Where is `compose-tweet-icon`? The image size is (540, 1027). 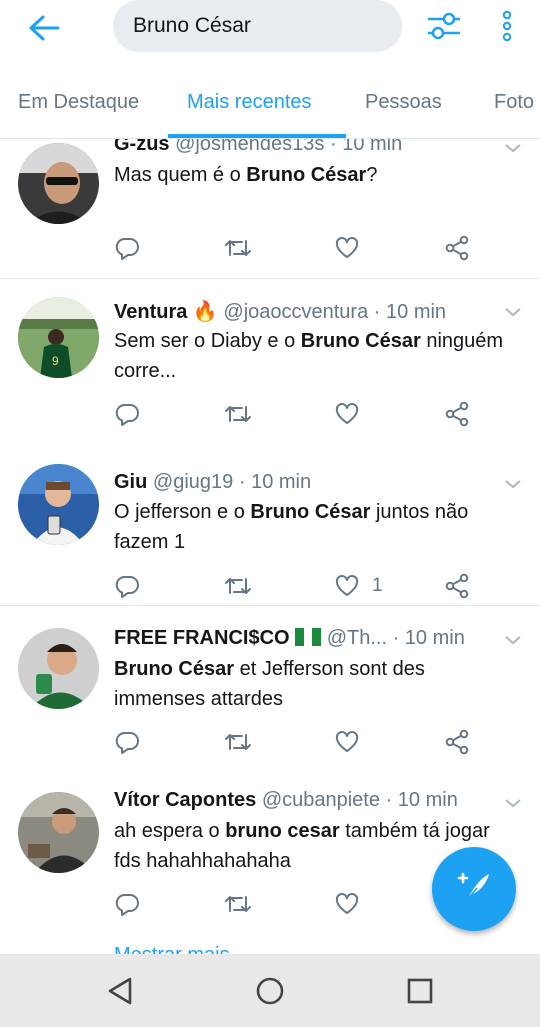 compose-tweet-icon is located at coordinates (474, 889).